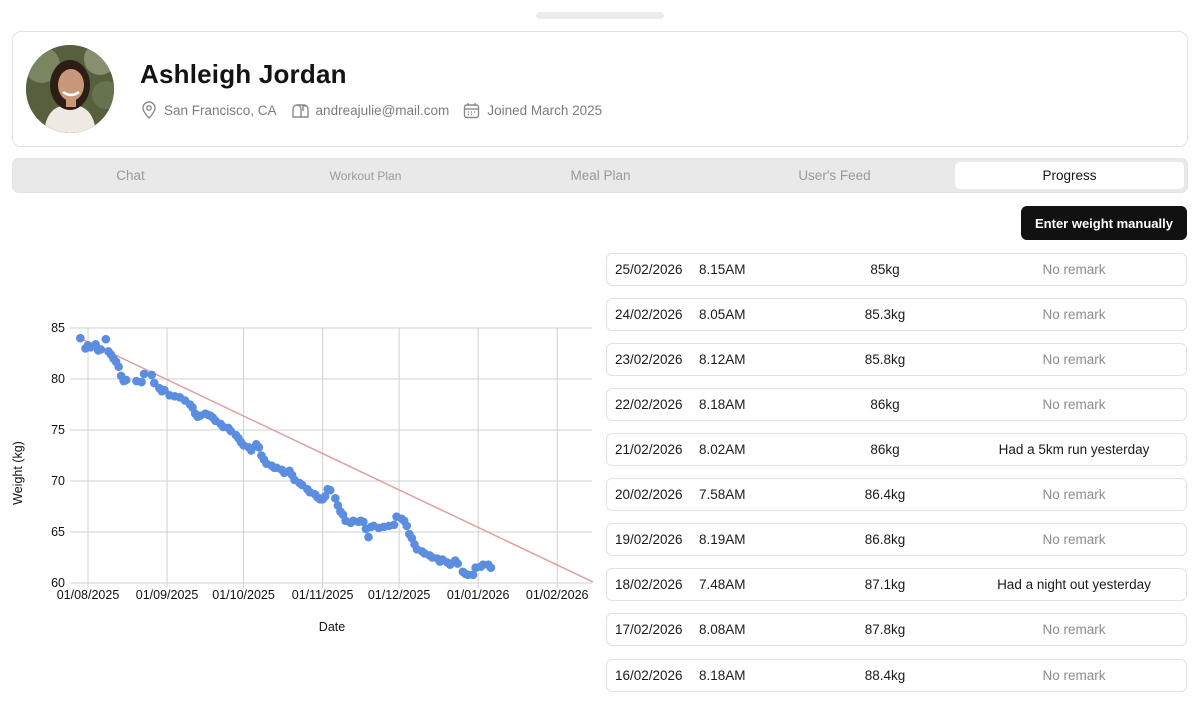 The width and height of the screenshot is (1200, 714). What do you see at coordinates (649, 359) in the screenshot?
I see `entry-date: 23/02/2026` at bounding box center [649, 359].